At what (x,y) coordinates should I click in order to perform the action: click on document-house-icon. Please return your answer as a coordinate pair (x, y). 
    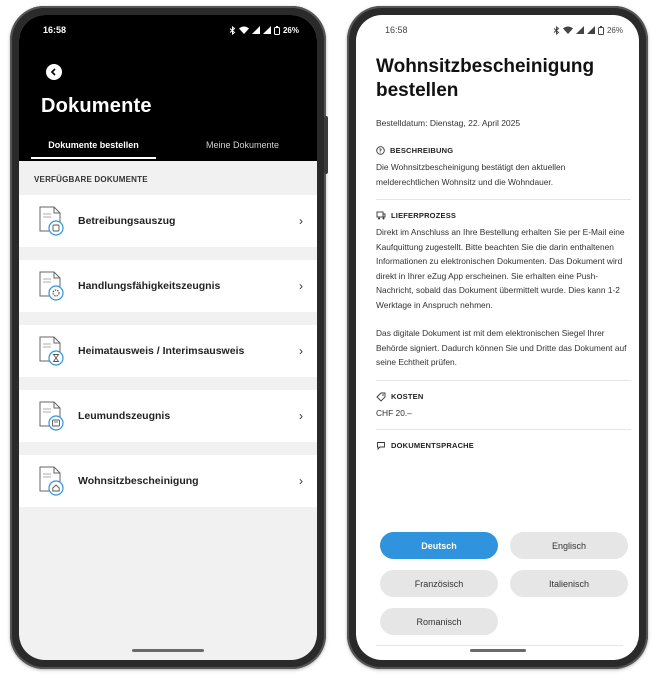
    Looking at the image, I should click on (51, 481).